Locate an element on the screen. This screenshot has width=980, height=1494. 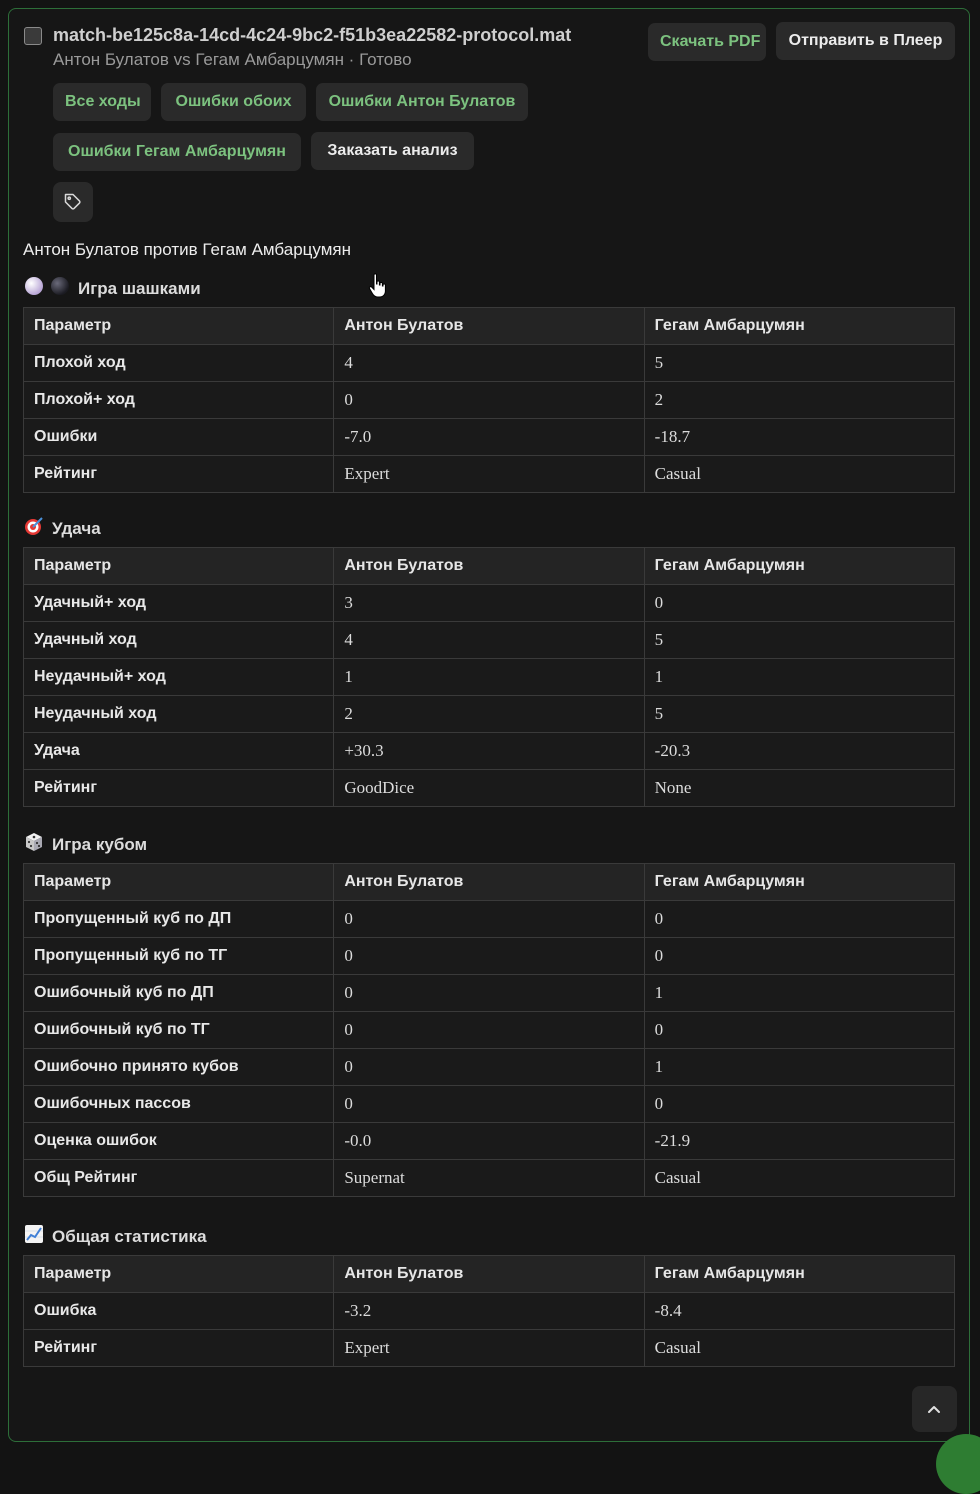
value-cell: 3 is located at coordinates (489, 603).